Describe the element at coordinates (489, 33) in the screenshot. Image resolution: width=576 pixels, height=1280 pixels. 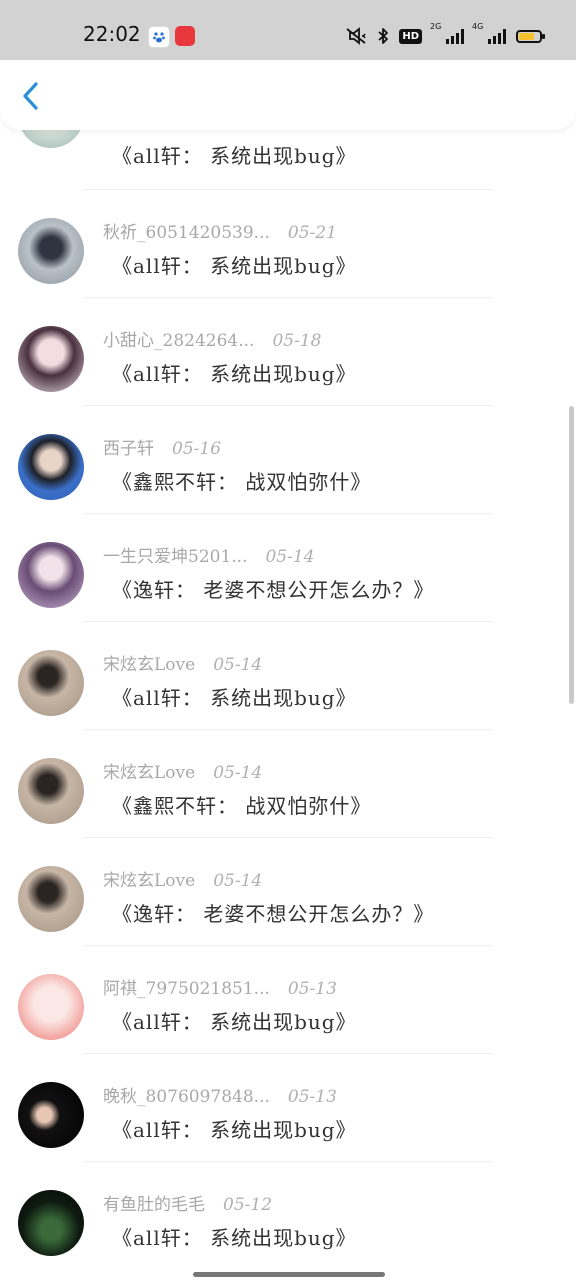
I see `signal-icon-2: 4G` at that location.